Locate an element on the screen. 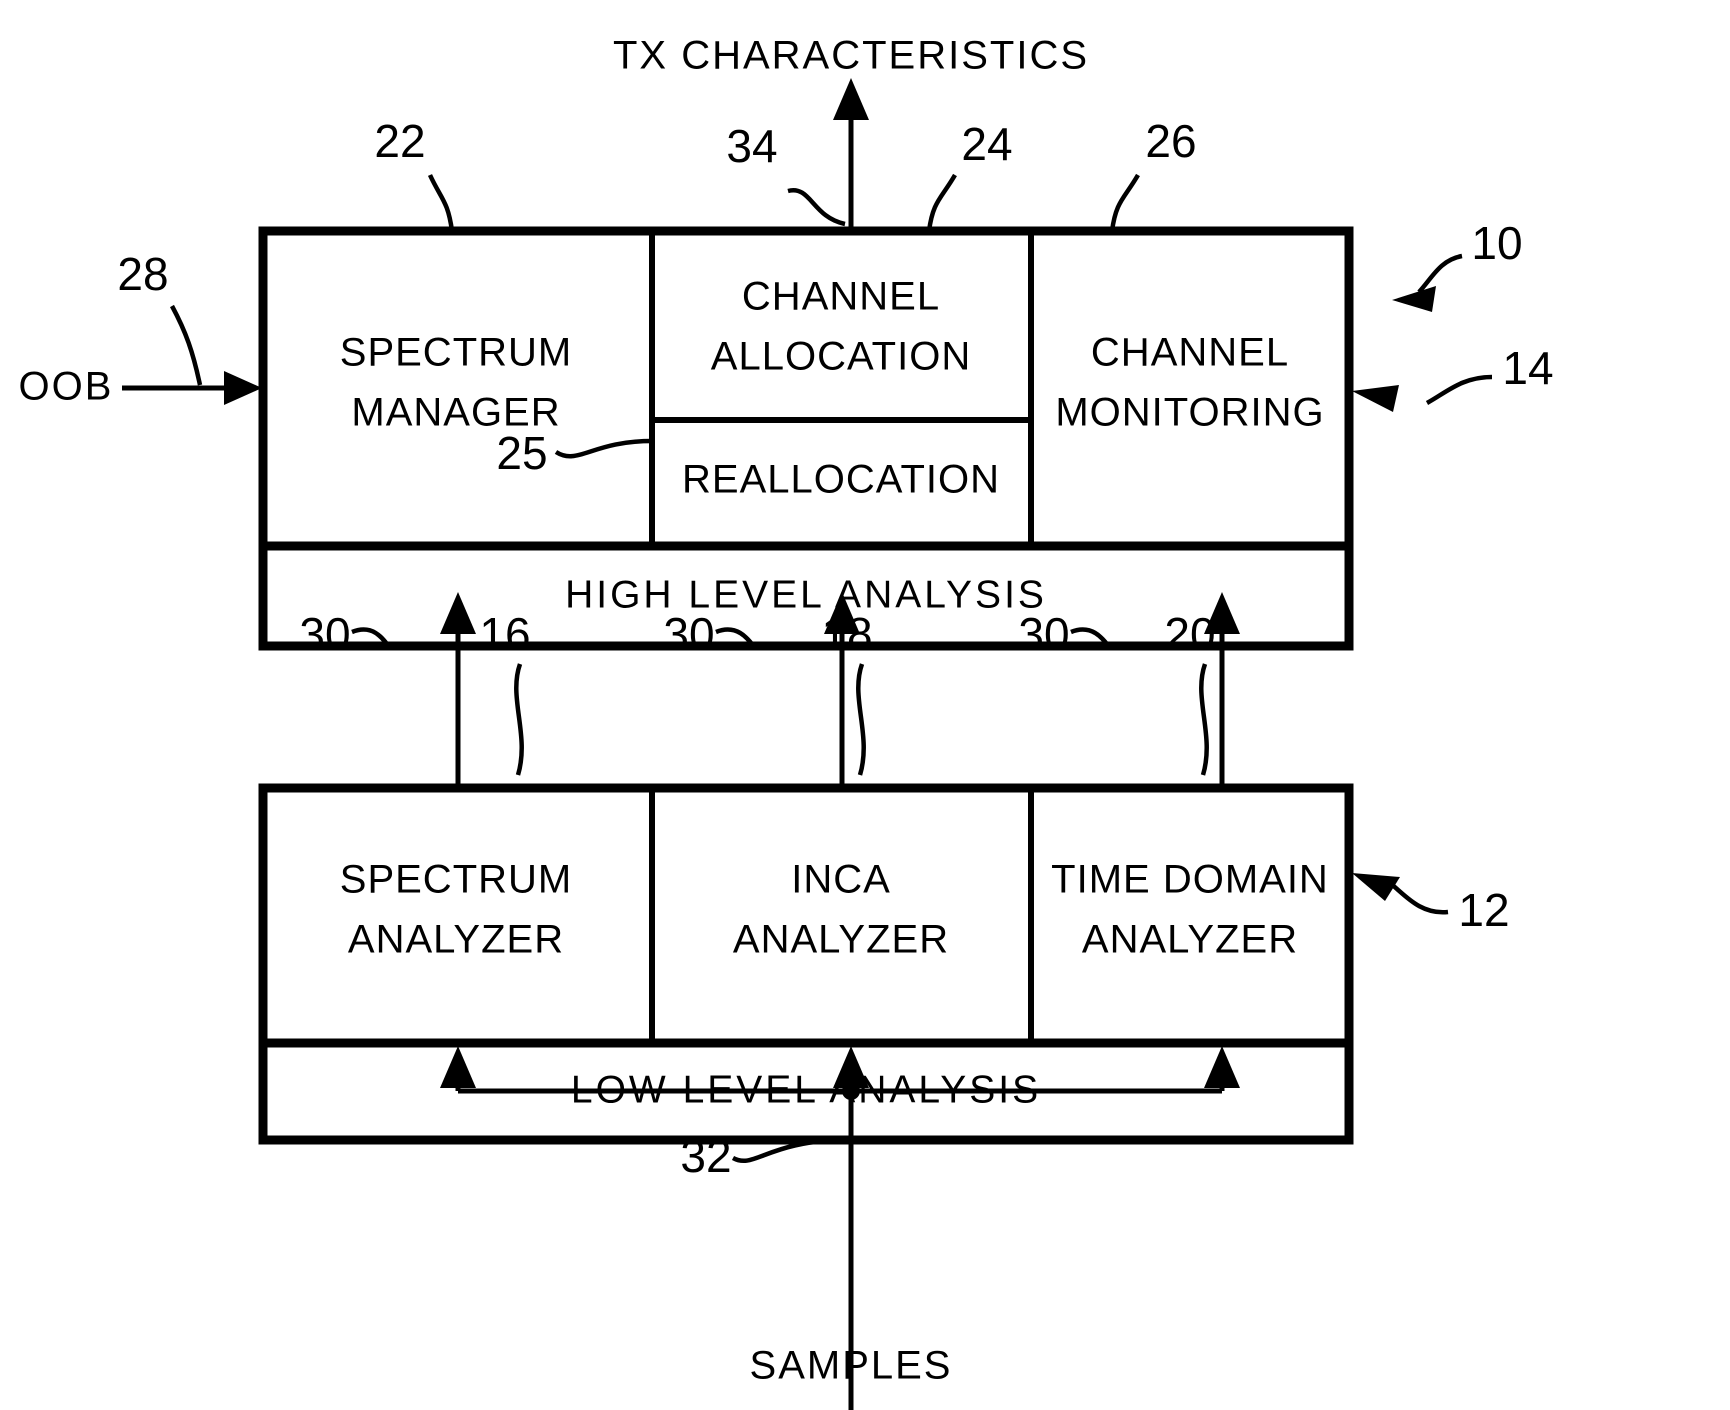 The image size is (1730, 1410). interconnect-arrow-right is located at coordinates (1222, 690).